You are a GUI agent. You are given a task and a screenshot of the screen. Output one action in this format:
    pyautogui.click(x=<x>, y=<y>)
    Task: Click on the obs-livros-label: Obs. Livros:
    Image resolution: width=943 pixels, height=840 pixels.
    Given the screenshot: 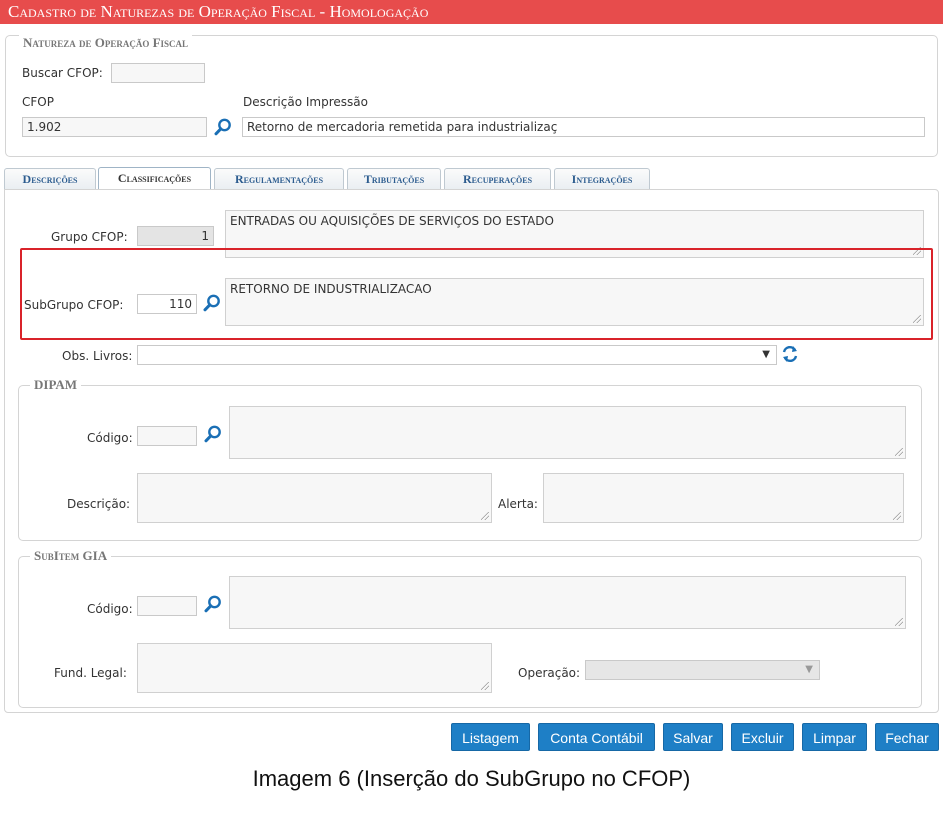 What is the action you would take?
    pyautogui.click(x=97, y=356)
    